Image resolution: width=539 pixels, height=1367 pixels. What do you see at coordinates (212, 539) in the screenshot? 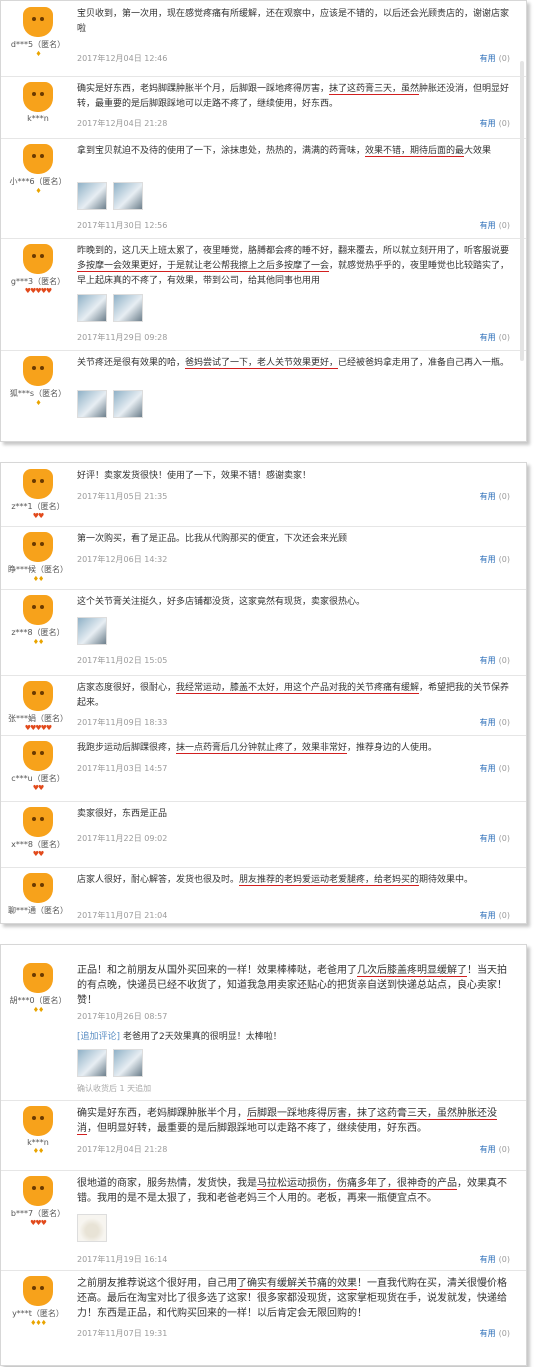
I see `review-text: 第一次购买，看了是正品。比我从代购那买的便宜，下次还会来光顾` at bounding box center [212, 539].